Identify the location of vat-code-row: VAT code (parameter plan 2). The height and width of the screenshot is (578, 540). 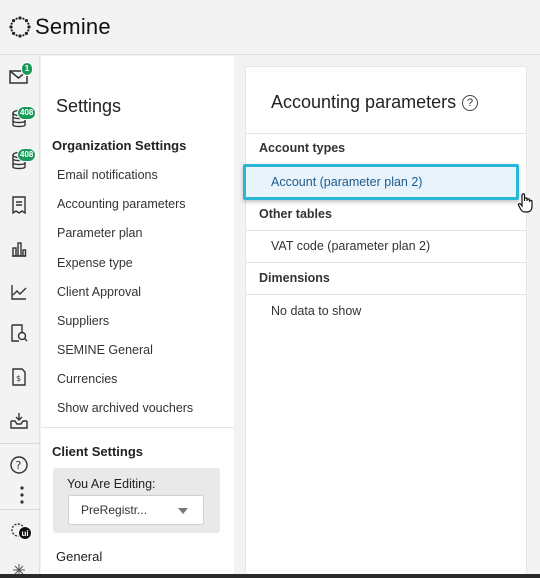
(350, 246).